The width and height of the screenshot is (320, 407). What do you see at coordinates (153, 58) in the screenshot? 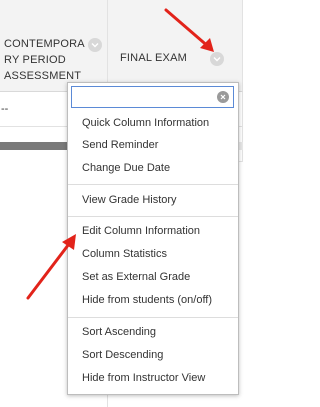
I see `column-title: FINAL EXAM` at bounding box center [153, 58].